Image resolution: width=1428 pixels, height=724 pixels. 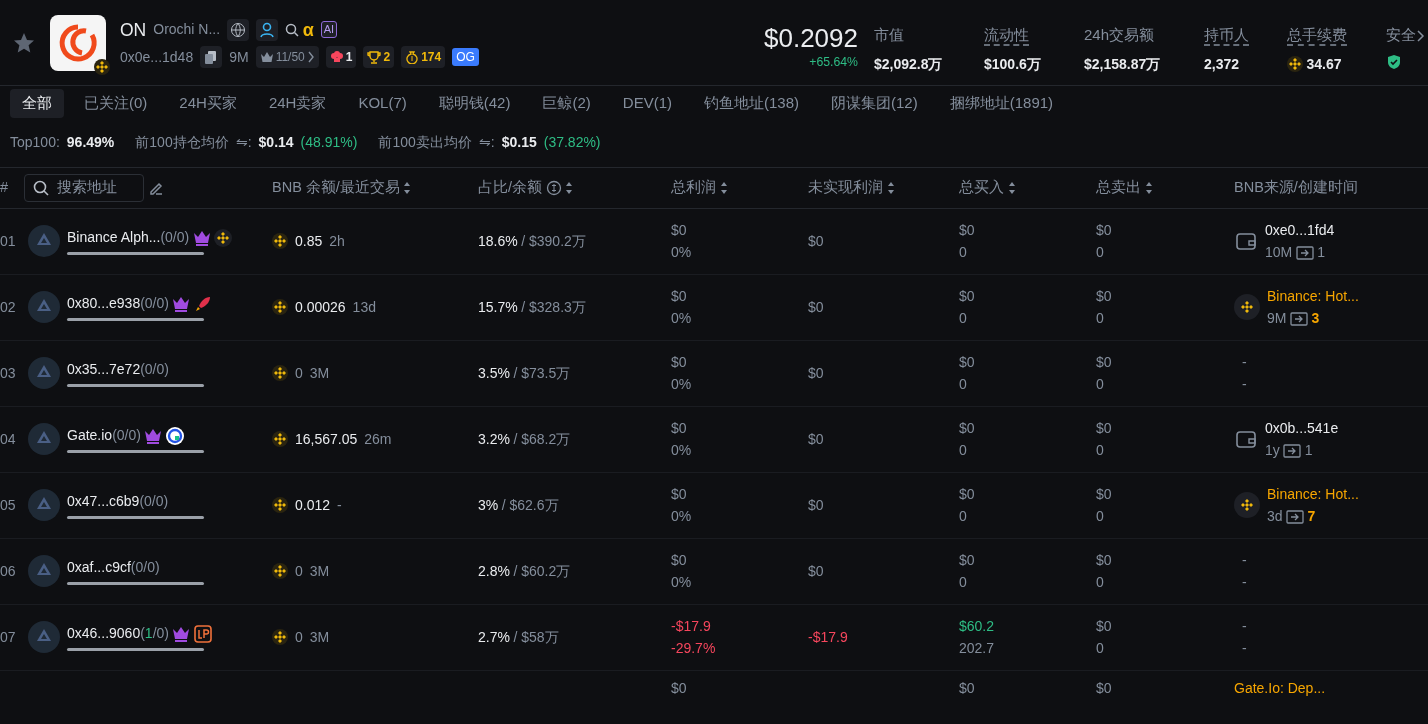 I want to click on summary-change: (37.82%), so click(x=572, y=142).